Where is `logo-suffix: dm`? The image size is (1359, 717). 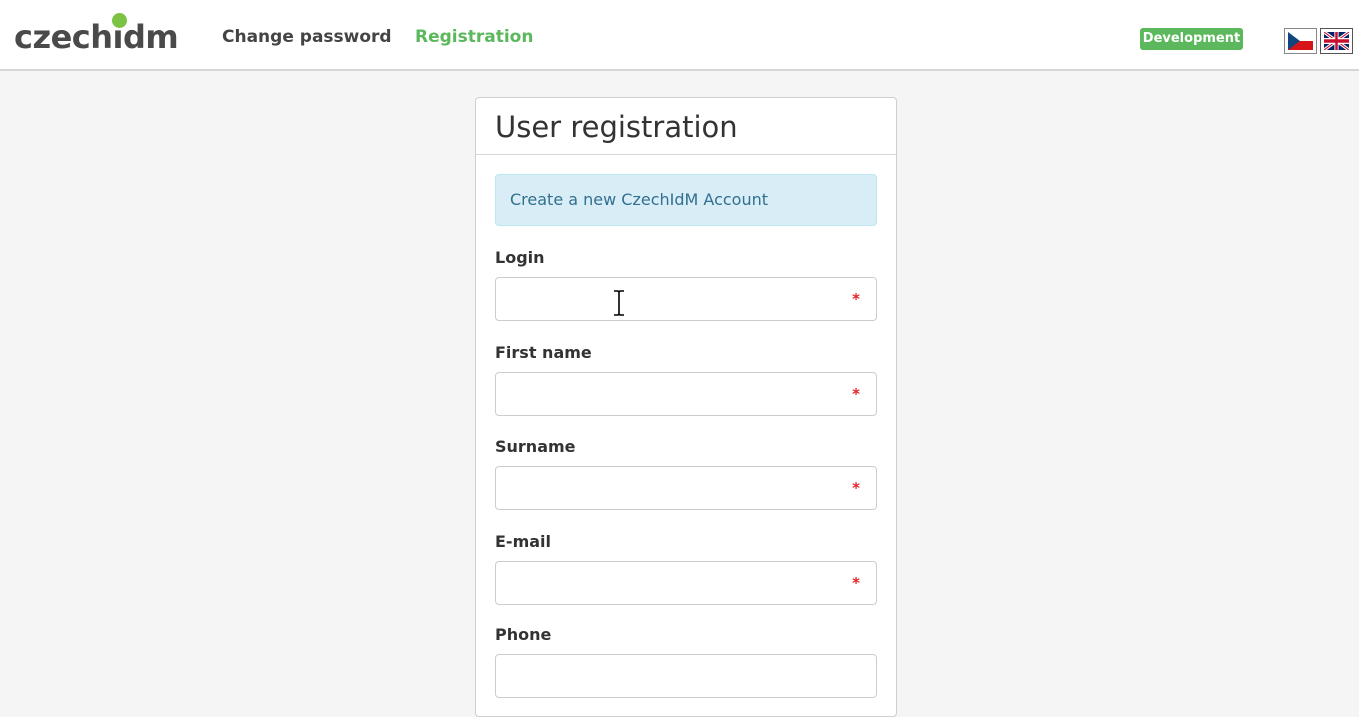 logo-suffix: dm is located at coordinates (151, 37).